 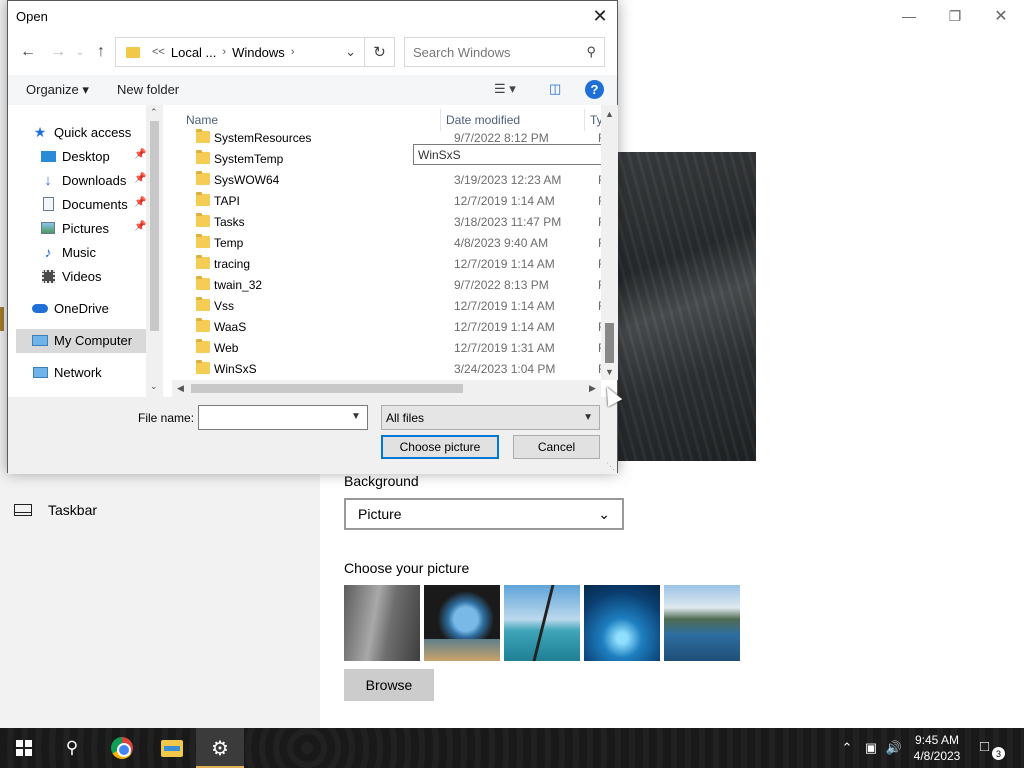 I want to click on nav-item-documents: Documents, so click(x=84, y=204).